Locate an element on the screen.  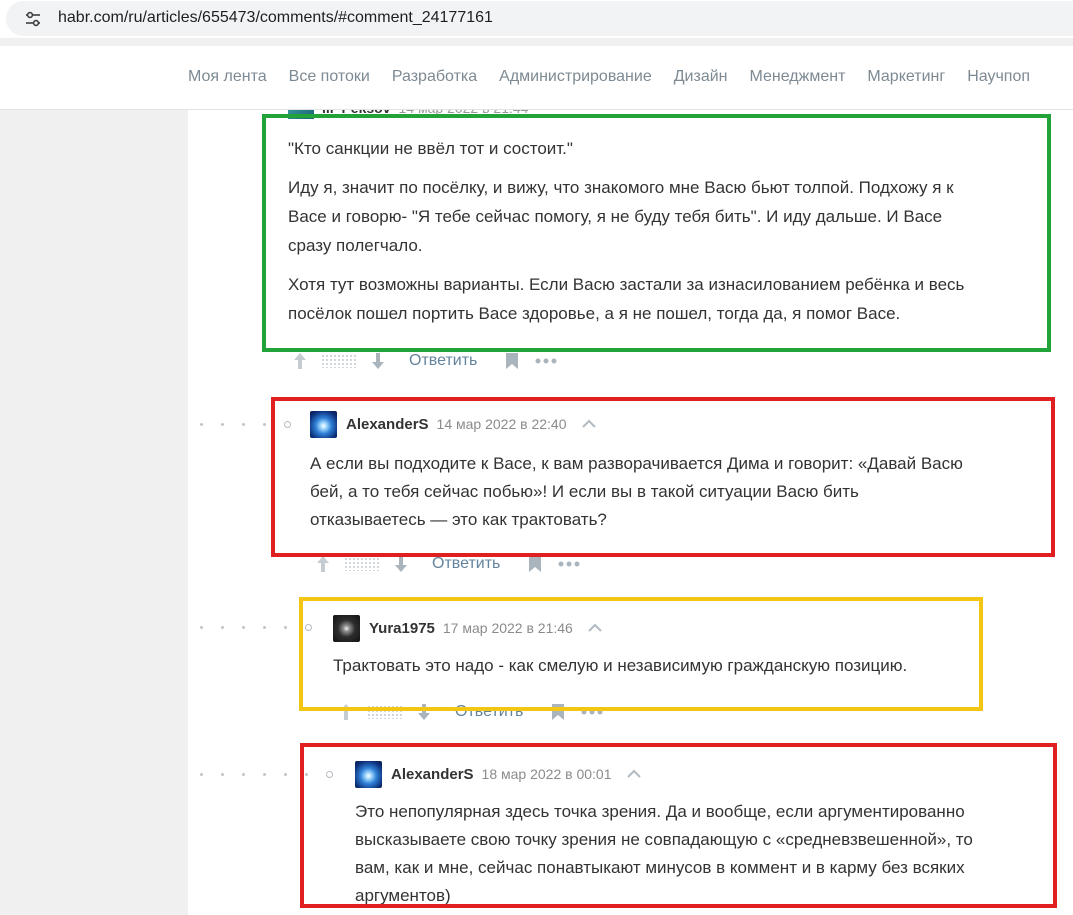
comment-header: Yura1975 17 мар 2022 в 21:46 is located at coordinates (468, 628).